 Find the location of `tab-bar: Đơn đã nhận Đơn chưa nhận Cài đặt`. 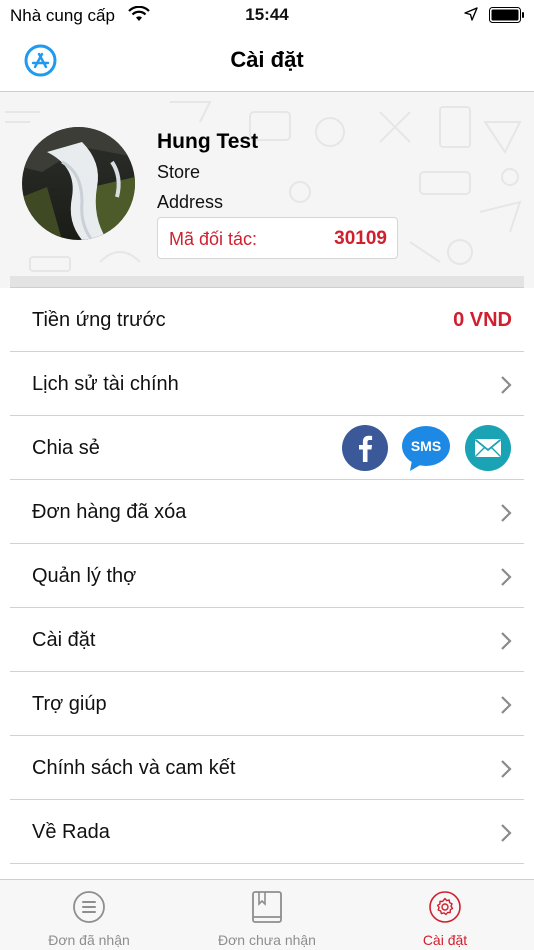

tab-bar: Đơn đã nhận Đơn chưa nhận Cài đặt is located at coordinates (267, 914).